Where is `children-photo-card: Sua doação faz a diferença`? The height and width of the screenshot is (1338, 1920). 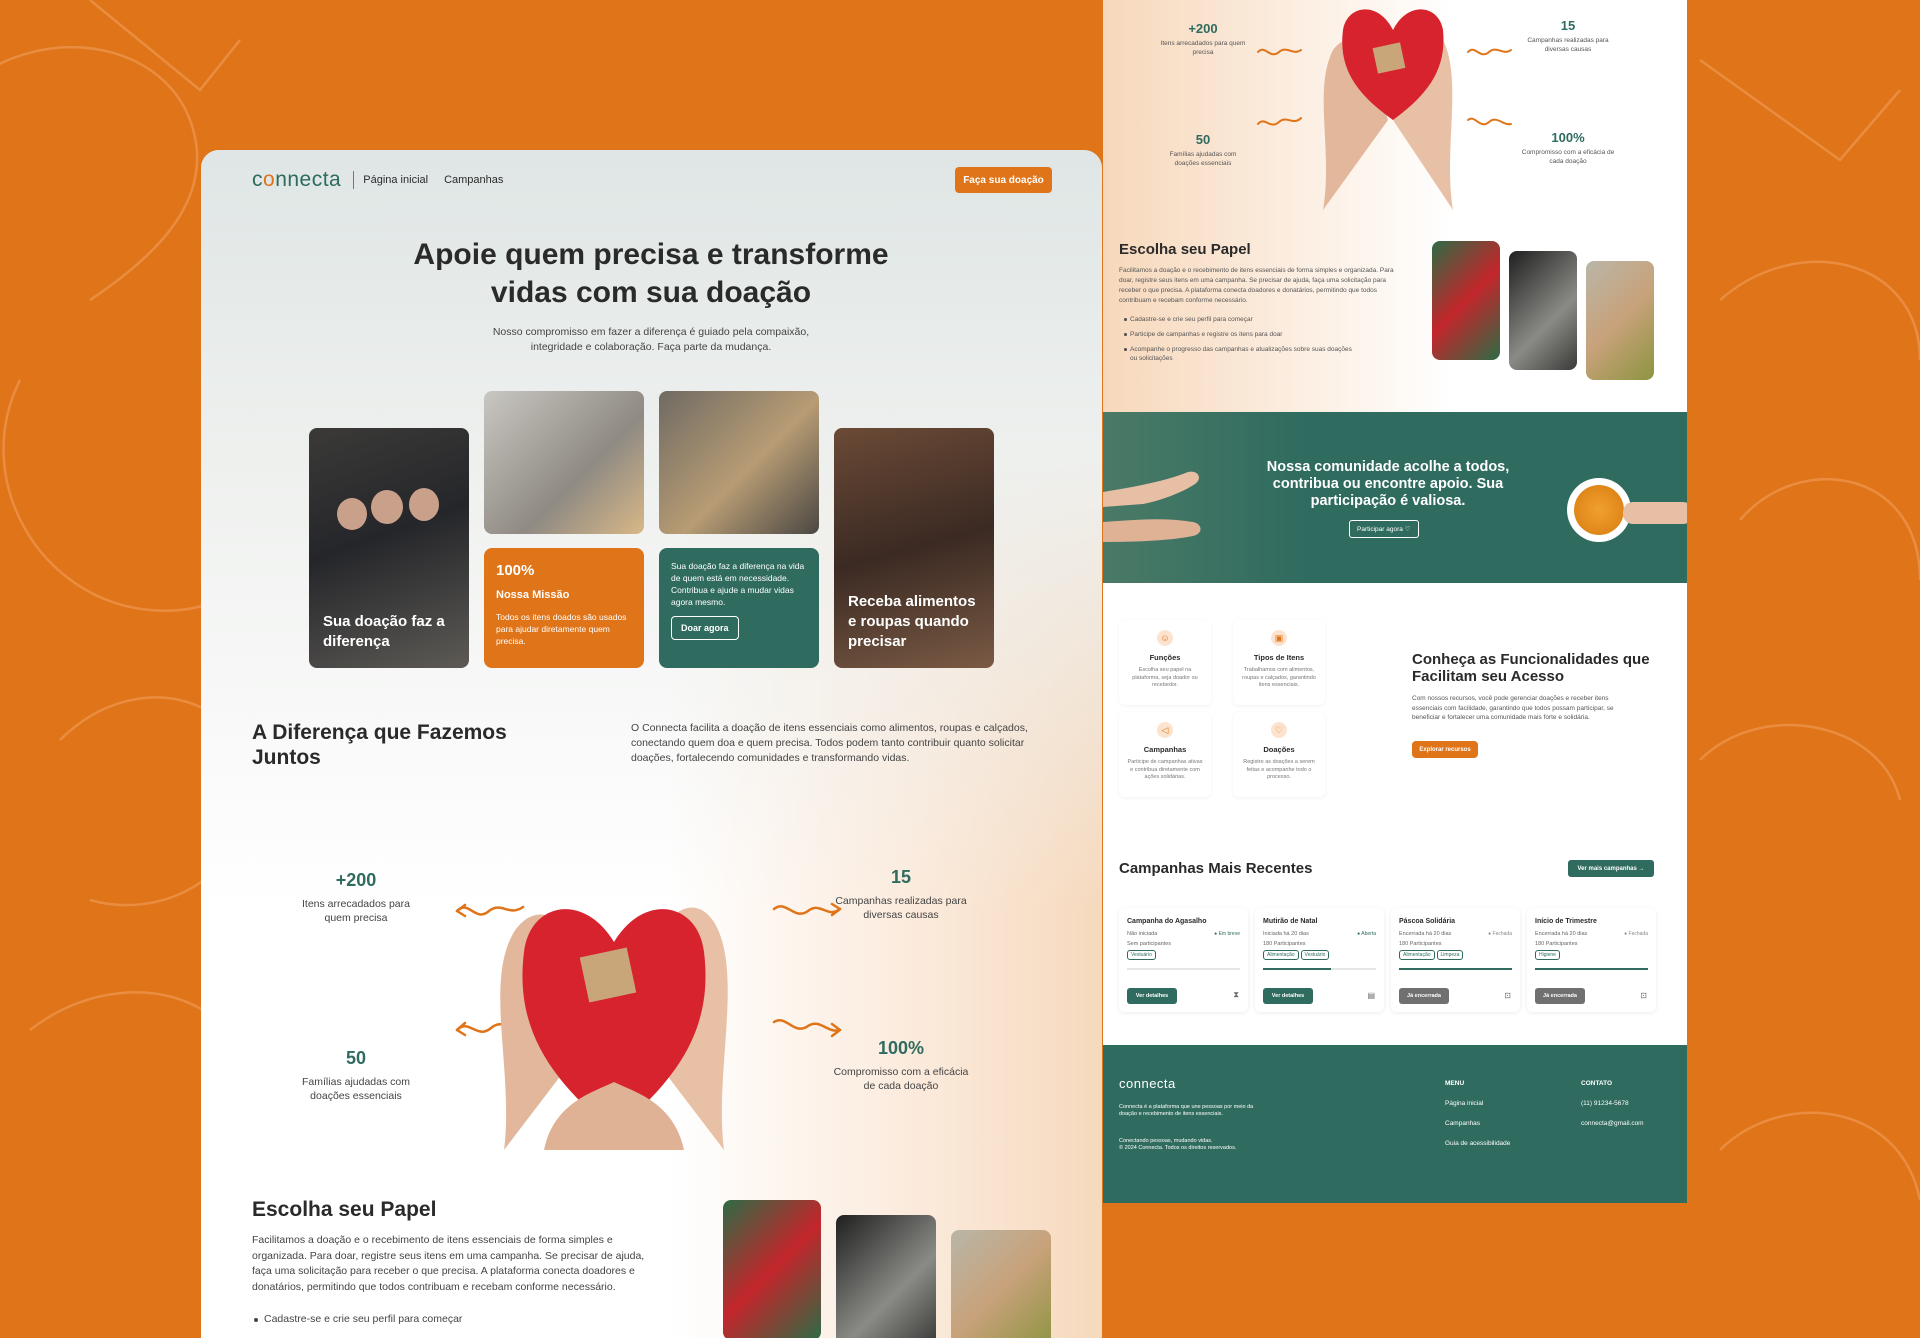 children-photo-card: Sua doação faz a diferença is located at coordinates (389, 548).